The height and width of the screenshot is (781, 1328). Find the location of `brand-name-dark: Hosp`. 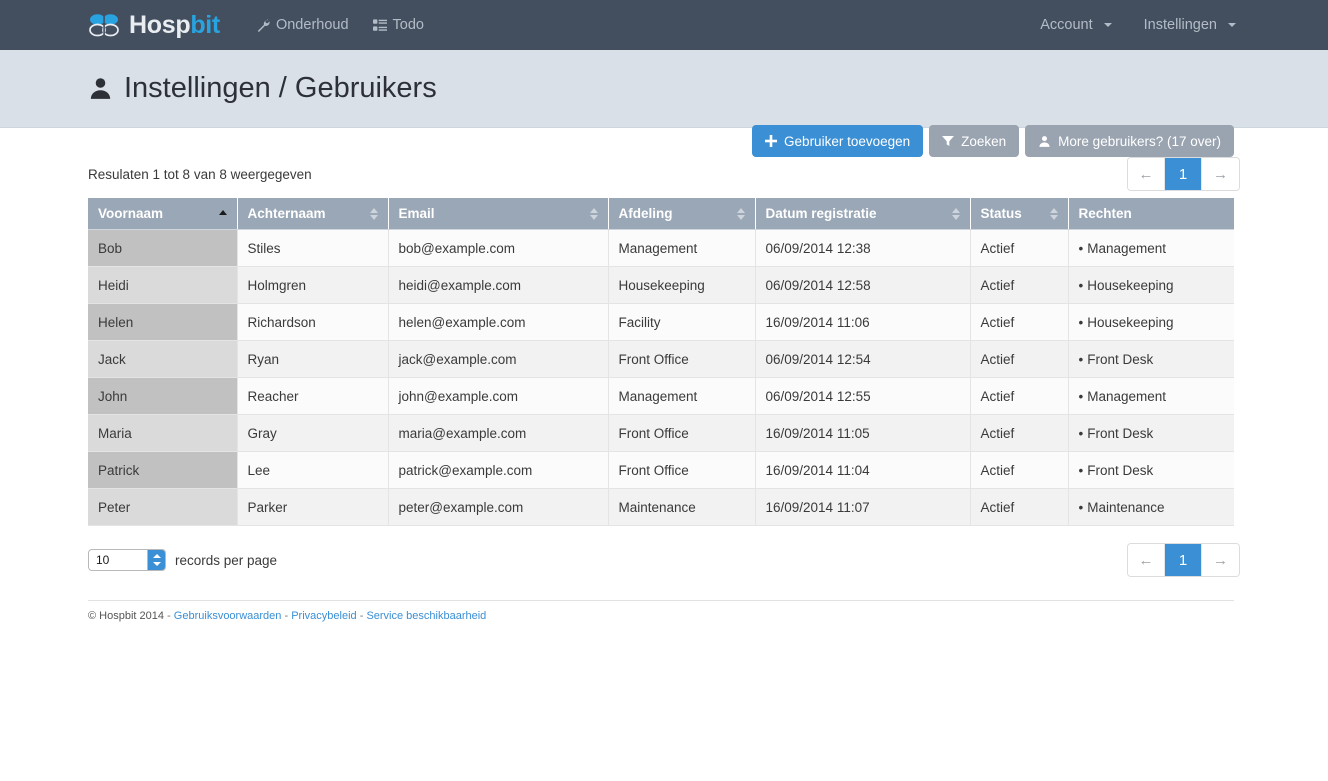

brand-name-dark: Hosp is located at coordinates (160, 24).